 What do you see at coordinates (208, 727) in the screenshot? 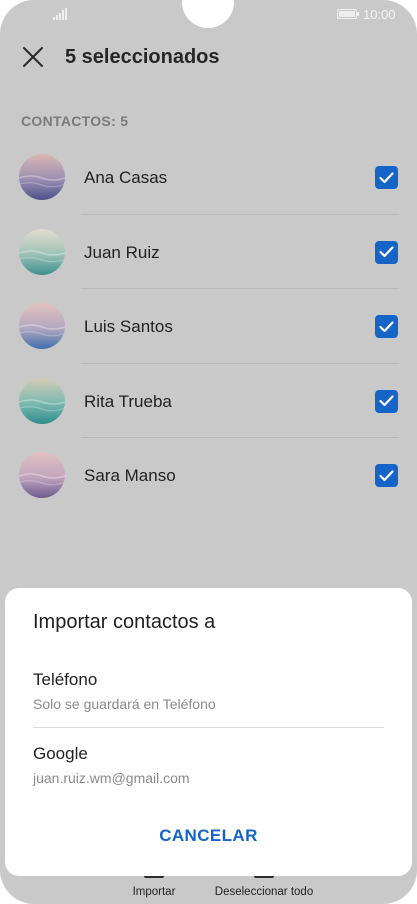
I see `sheet-divider` at bounding box center [208, 727].